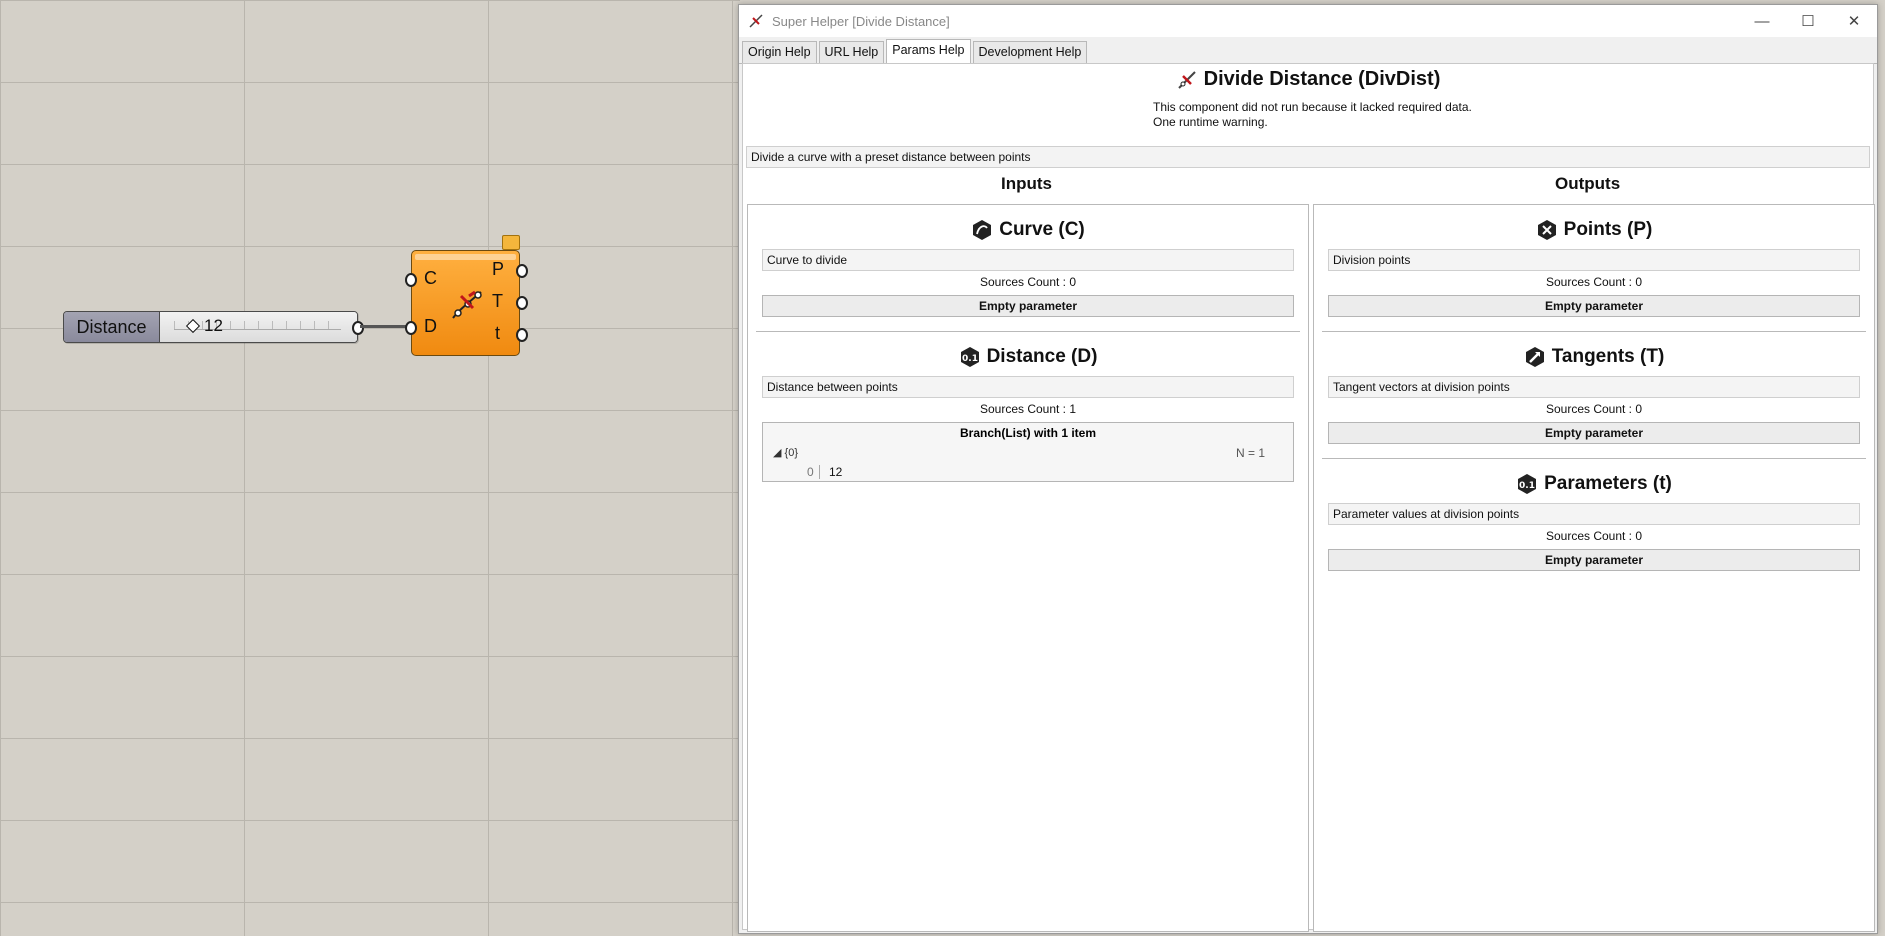 The width and height of the screenshot is (1885, 936). Describe the element at coordinates (498, 333) in the screenshot. I see `output-label-t-lower: t` at that location.